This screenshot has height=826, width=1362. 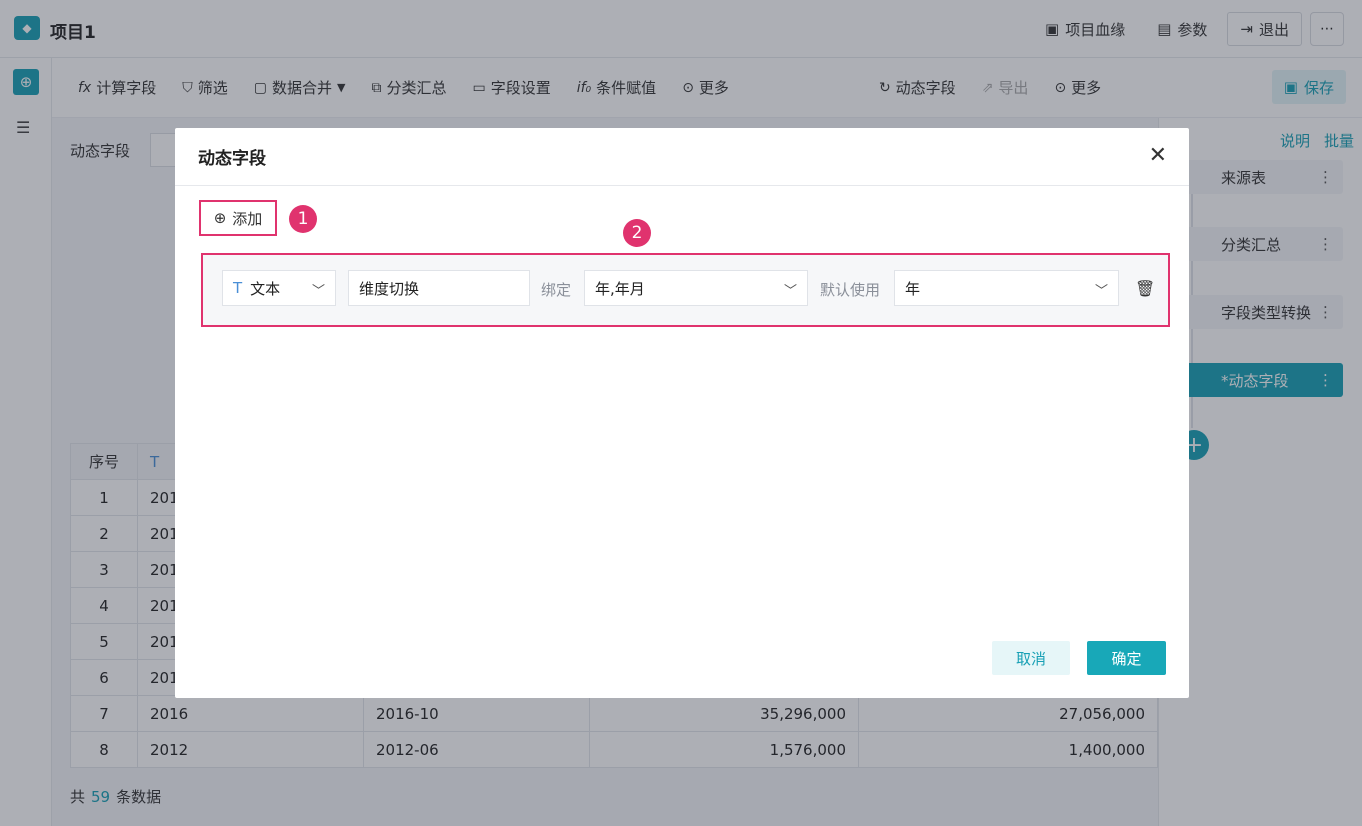 I want to click on field-name-value: 维度切换, so click(x=389, y=288).